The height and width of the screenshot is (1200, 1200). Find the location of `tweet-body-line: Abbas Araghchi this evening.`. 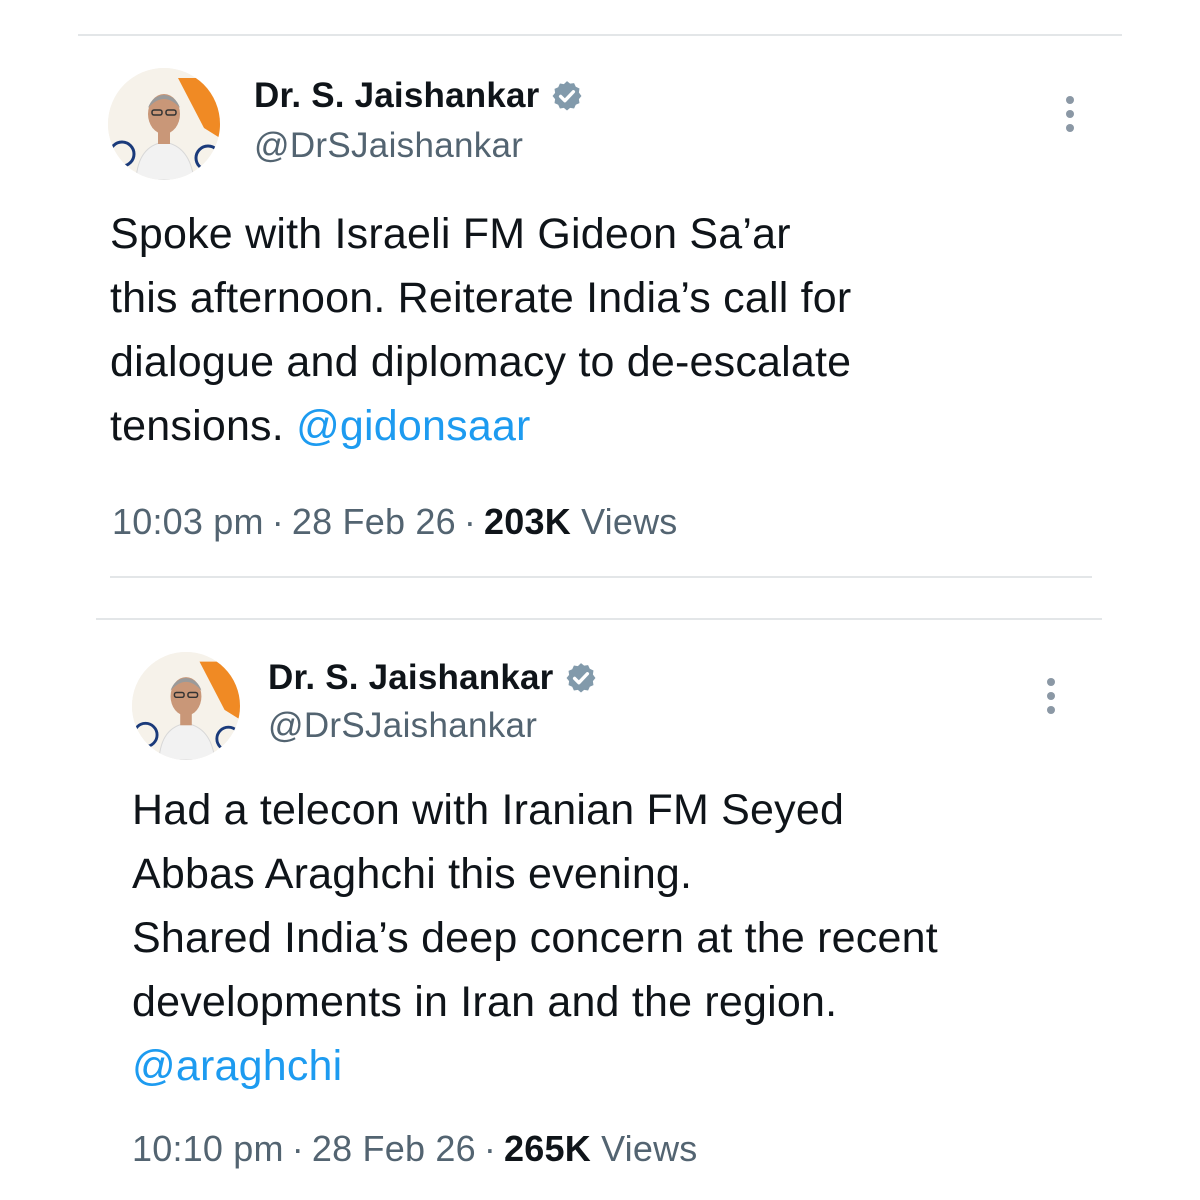

tweet-body-line: Abbas Araghchi this evening. is located at coordinates (412, 874).